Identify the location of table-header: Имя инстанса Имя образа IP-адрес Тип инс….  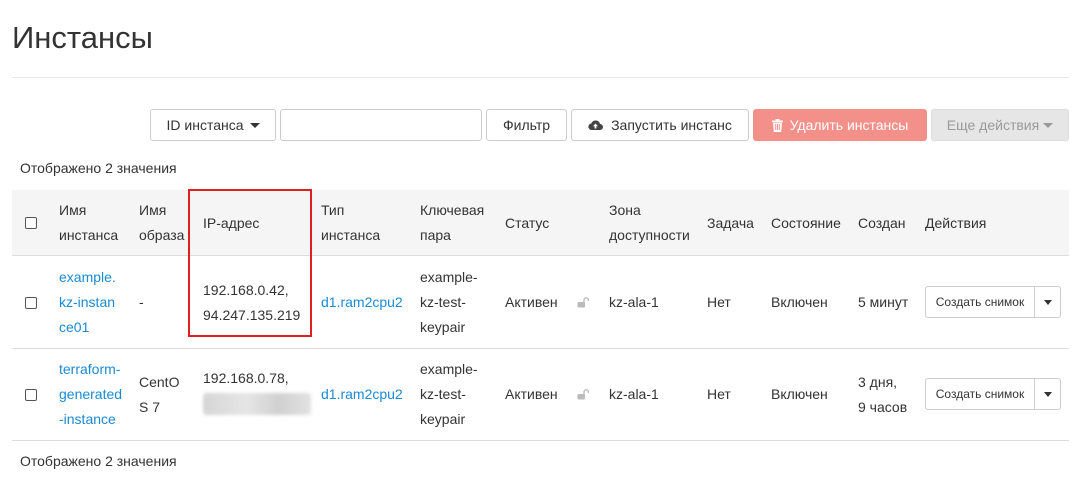
(540, 223).